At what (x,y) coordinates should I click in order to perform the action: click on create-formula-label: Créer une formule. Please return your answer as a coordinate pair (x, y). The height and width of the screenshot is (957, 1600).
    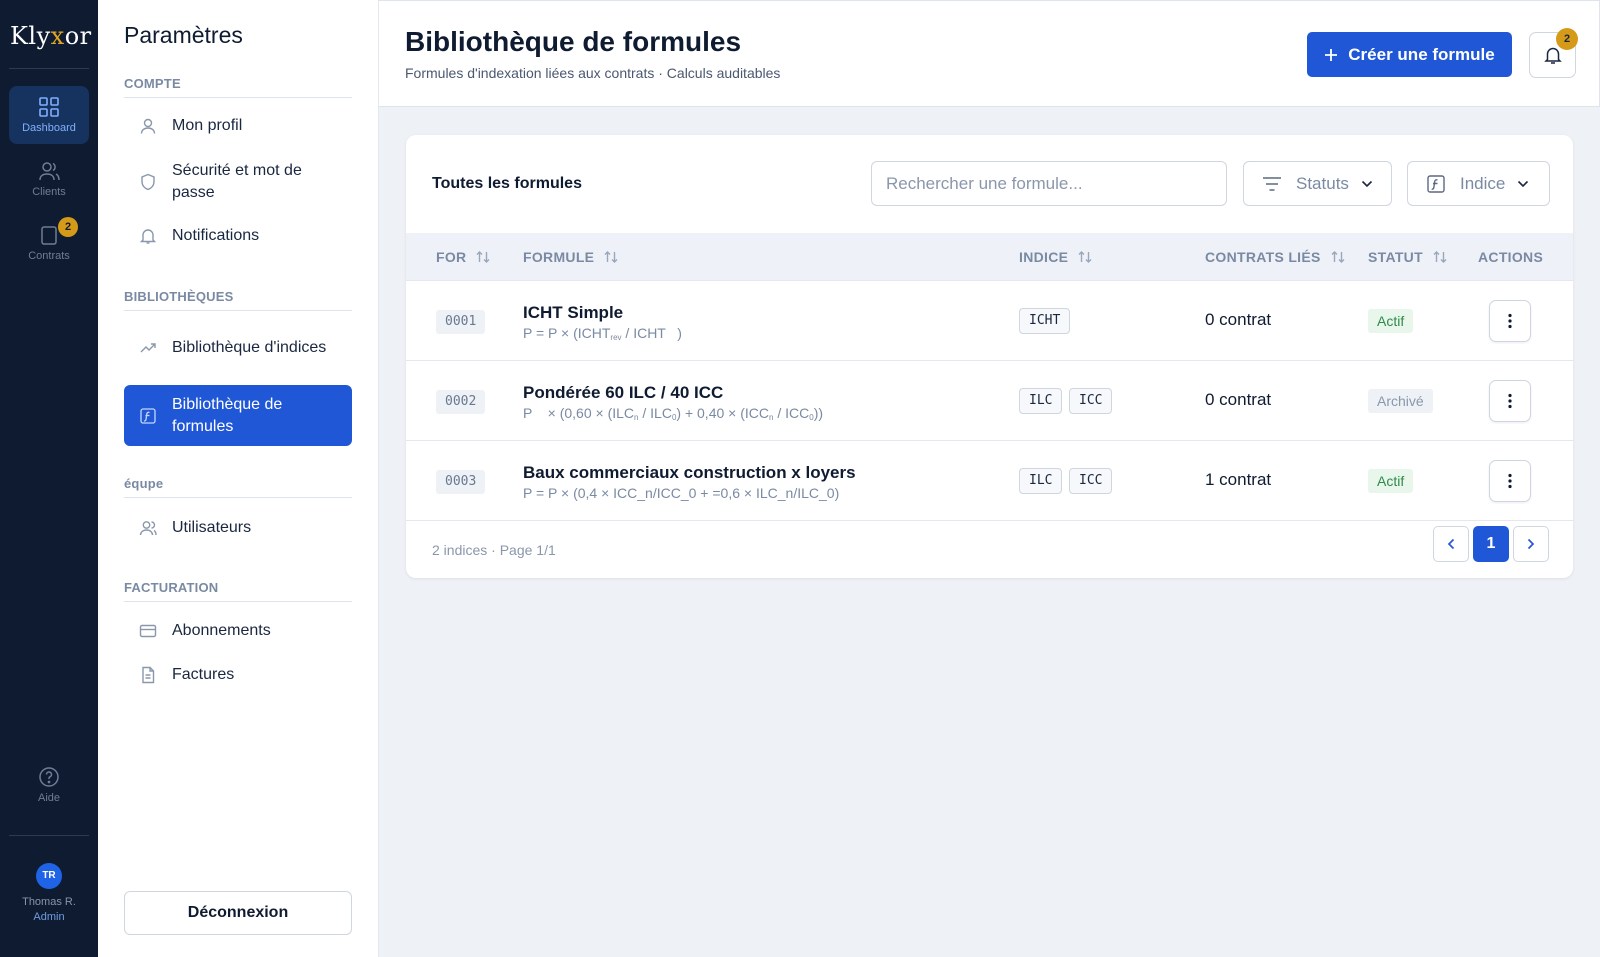
    Looking at the image, I should click on (1421, 54).